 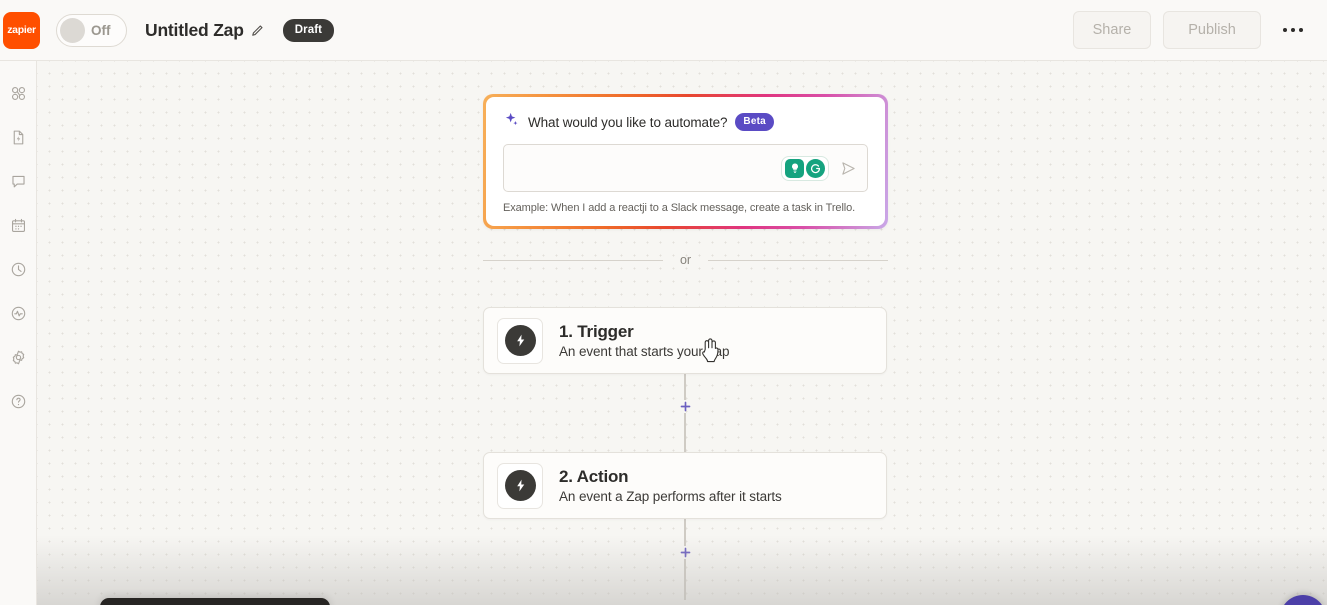 What do you see at coordinates (194, 30) in the screenshot?
I see `page-title: Untitled Zap` at bounding box center [194, 30].